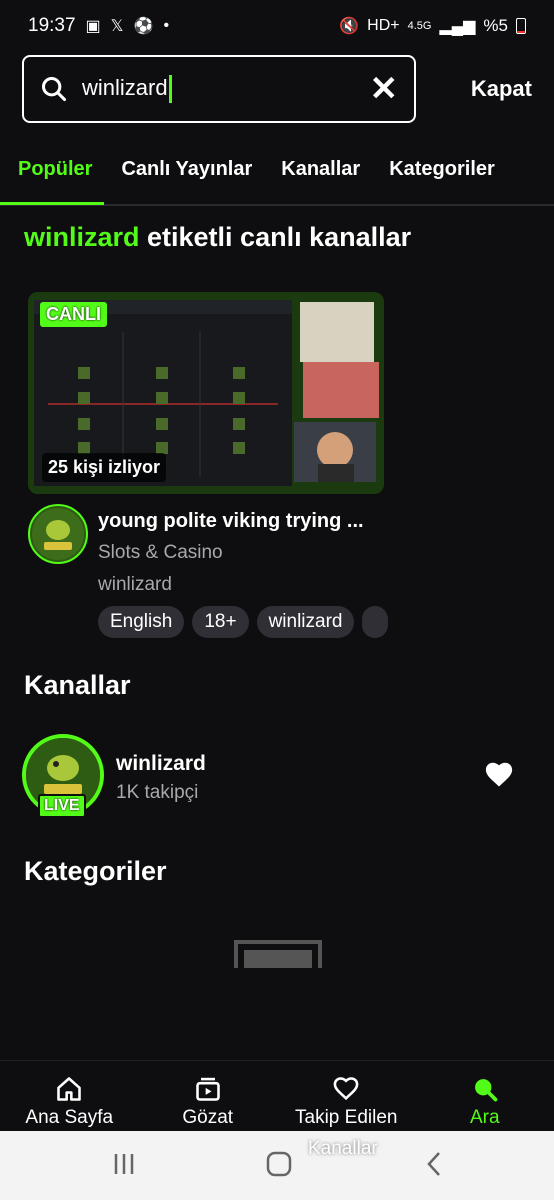 This screenshot has width=554, height=1200. I want to click on close-icon: ✕, so click(384, 89).